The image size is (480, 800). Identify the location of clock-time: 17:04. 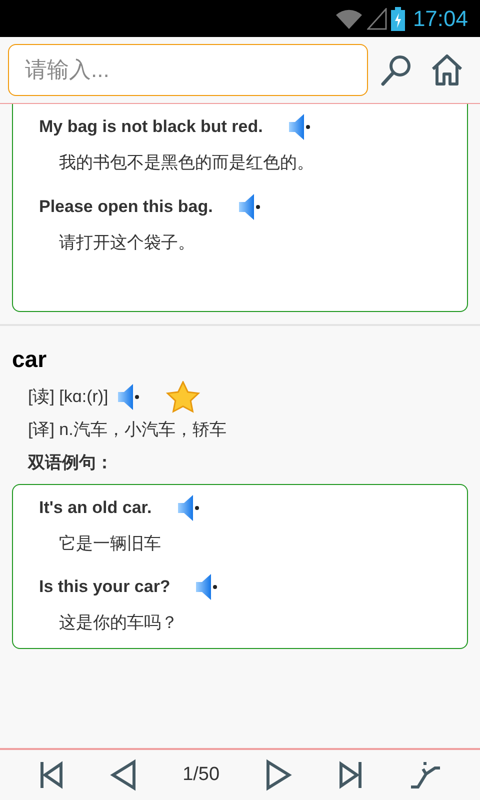
(440, 19).